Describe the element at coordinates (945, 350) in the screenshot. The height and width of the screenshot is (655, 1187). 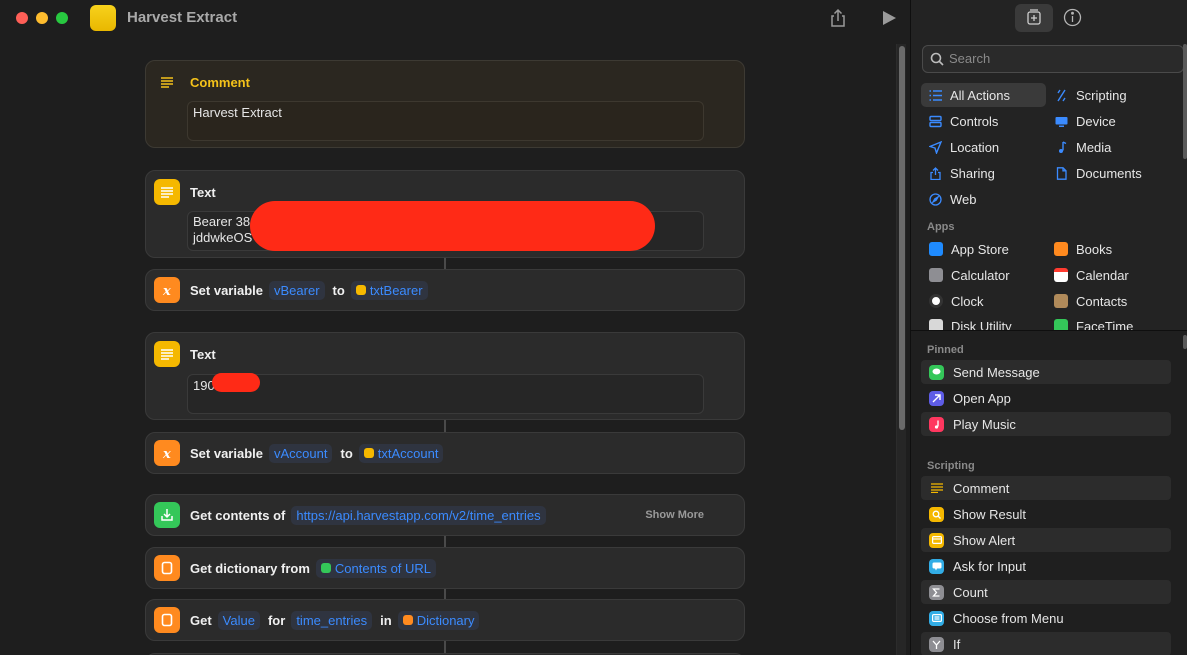
I see `pinned-section-label: Pinned` at that location.